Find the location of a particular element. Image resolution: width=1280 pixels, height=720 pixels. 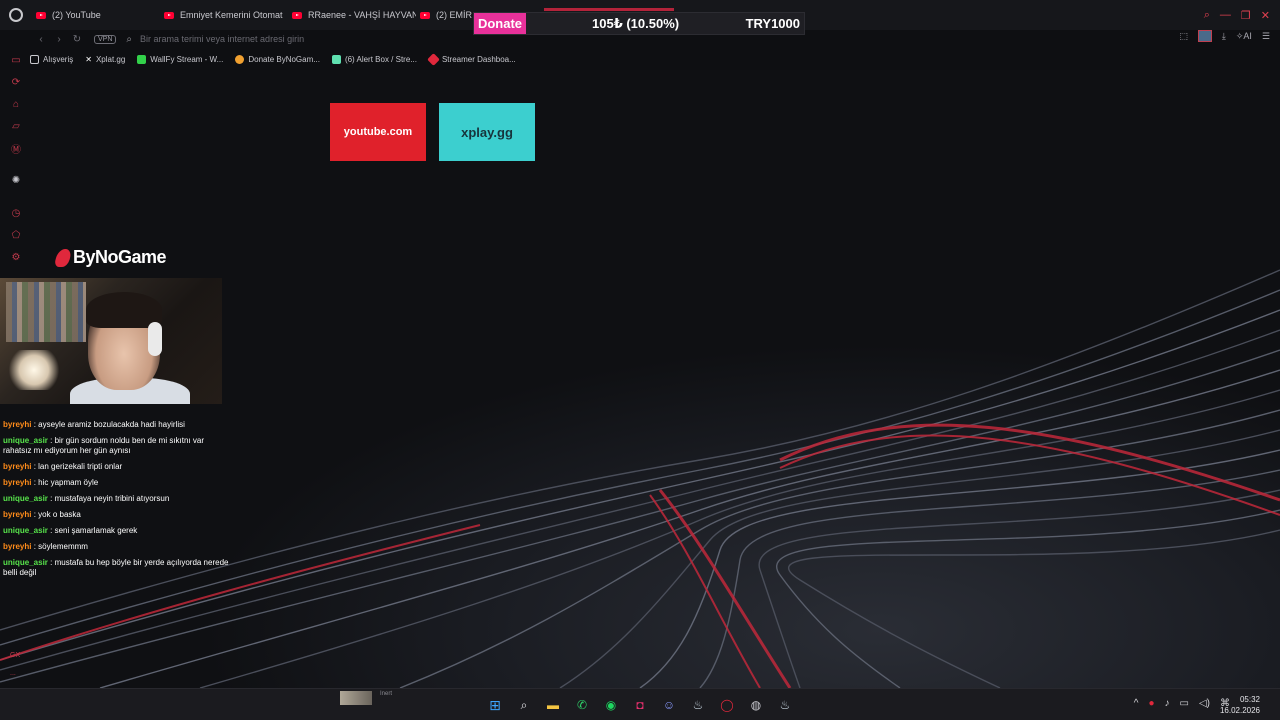

instagram-icon: ◘ is located at coordinates (640, 705).